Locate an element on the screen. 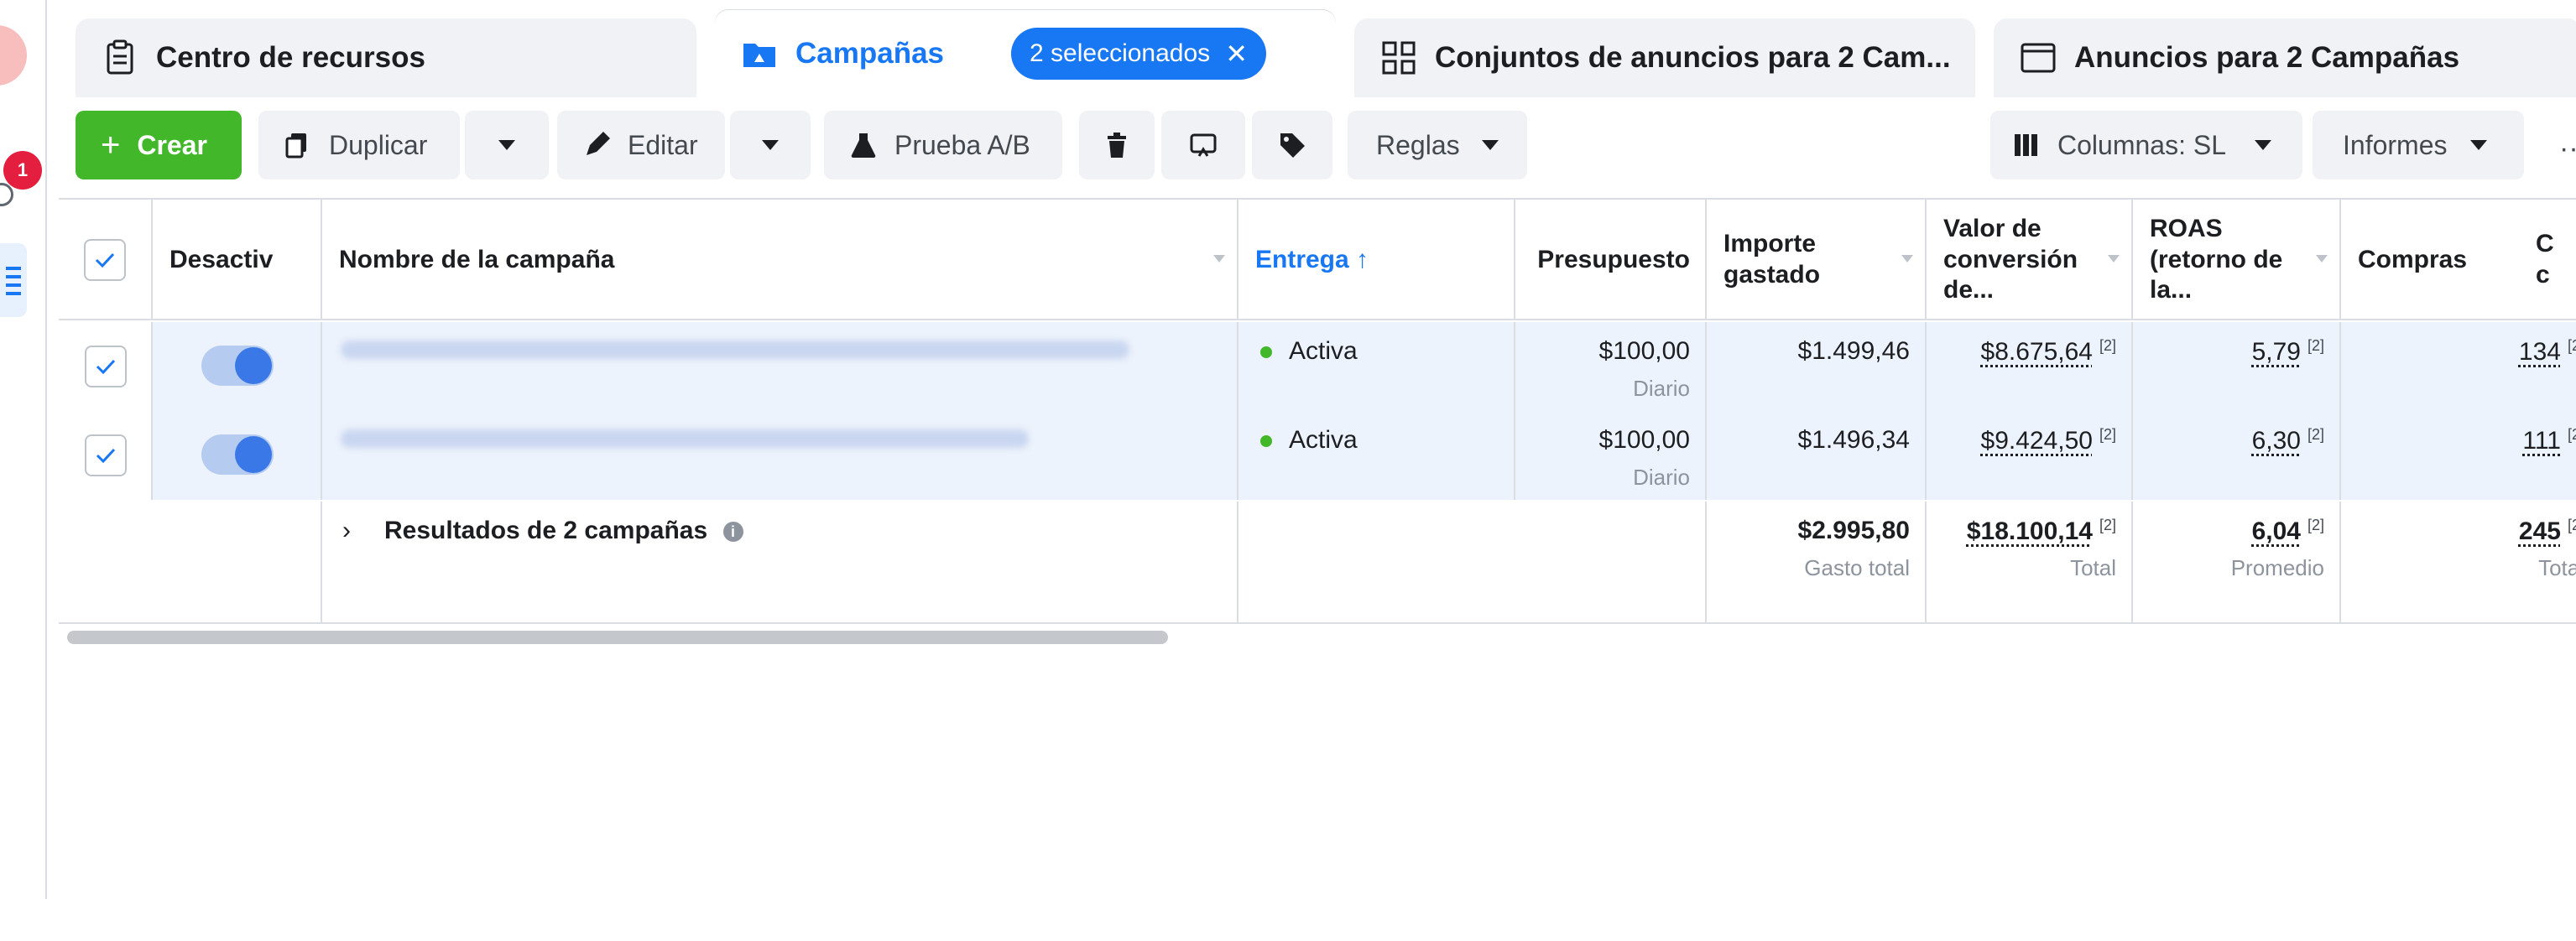  flask-icon is located at coordinates (863, 146).